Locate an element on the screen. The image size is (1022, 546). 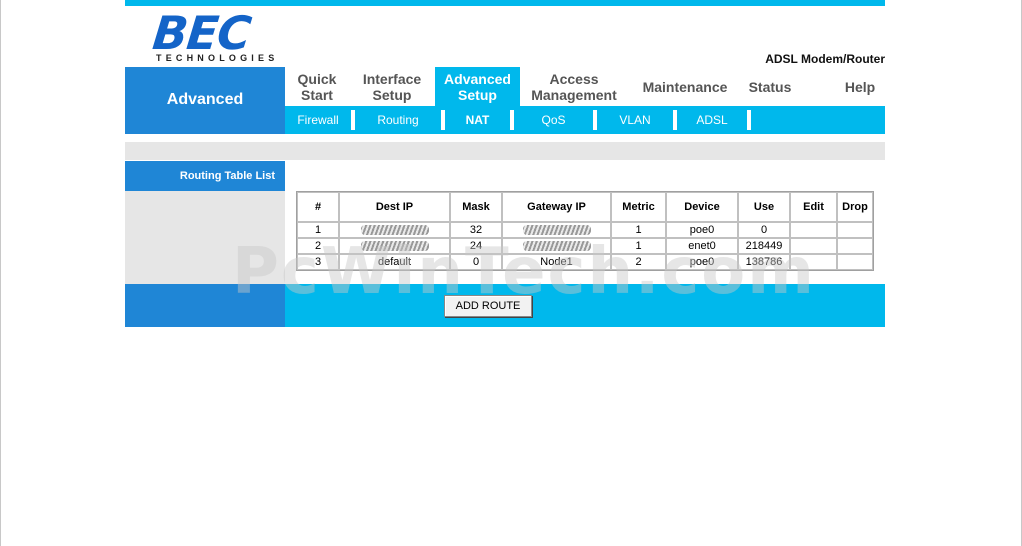
menu-maintenance: Maintenance is located at coordinates (685, 86).